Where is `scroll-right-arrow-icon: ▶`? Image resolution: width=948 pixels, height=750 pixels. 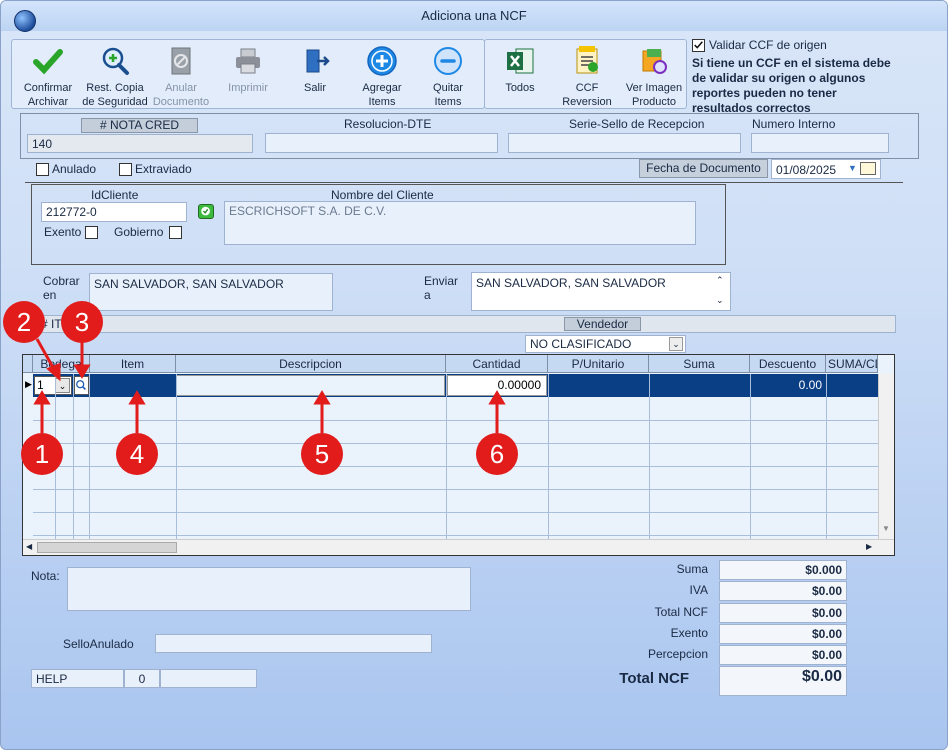 scroll-right-arrow-icon: ▶ is located at coordinates (869, 546).